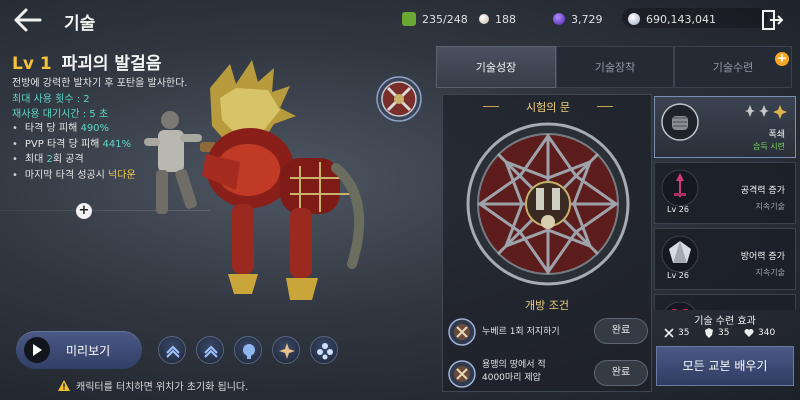 The image size is (800, 400). I want to click on tab-skill-equip: 기술장착, so click(615, 67).